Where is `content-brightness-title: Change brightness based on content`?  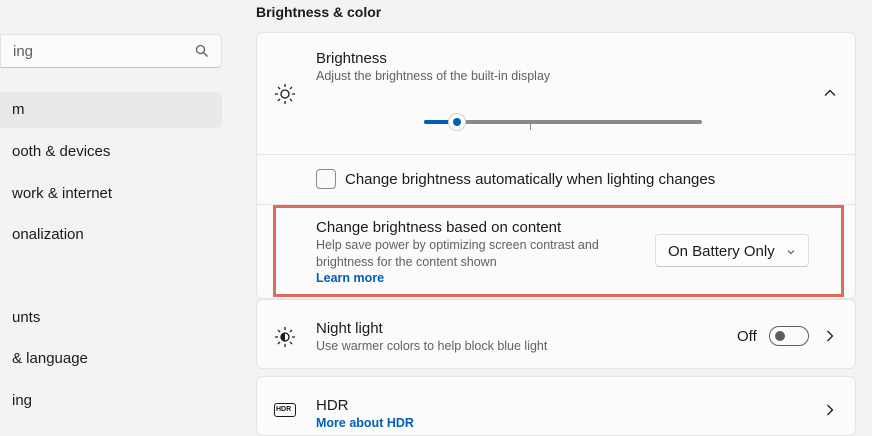
content-brightness-title: Change brightness based on content is located at coordinates (439, 227).